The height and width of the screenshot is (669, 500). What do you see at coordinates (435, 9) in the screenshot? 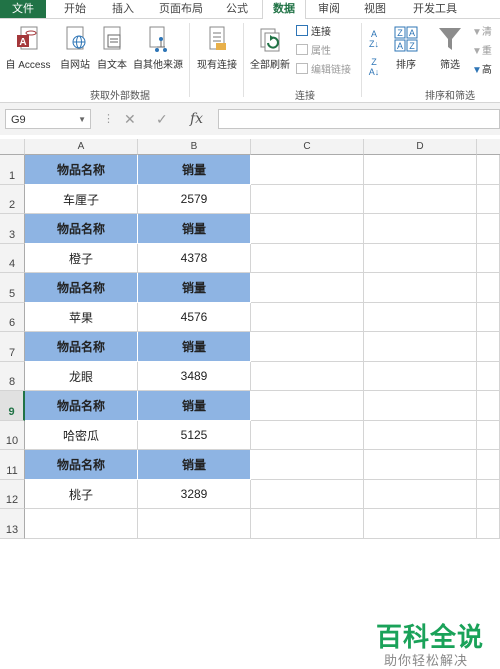
I see `tab-developer: 开发工具` at bounding box center [435, 9].